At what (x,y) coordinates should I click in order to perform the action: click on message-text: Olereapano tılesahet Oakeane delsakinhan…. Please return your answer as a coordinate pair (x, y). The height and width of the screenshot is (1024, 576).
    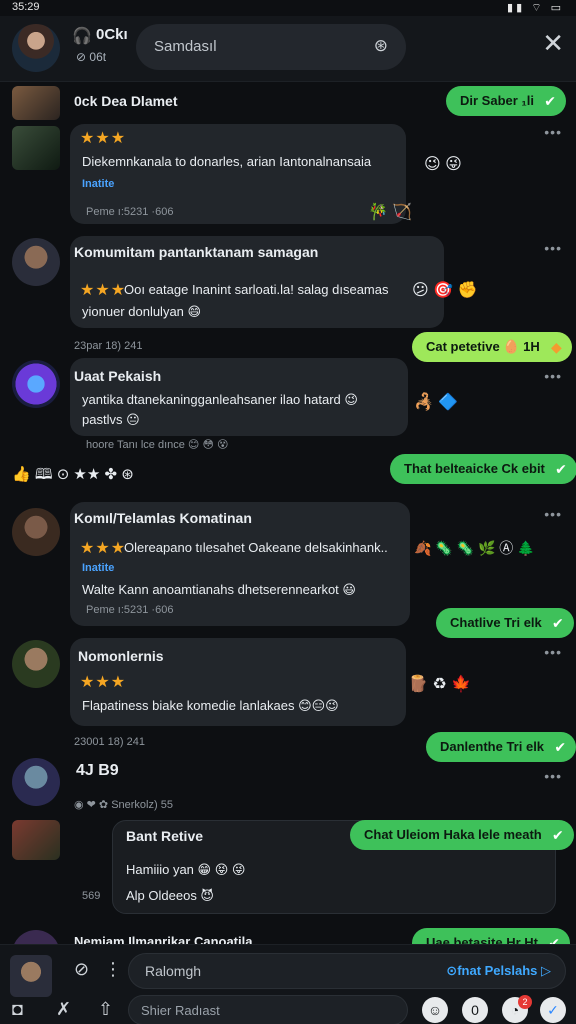
    Looking at the image, I should click on (256, 547).